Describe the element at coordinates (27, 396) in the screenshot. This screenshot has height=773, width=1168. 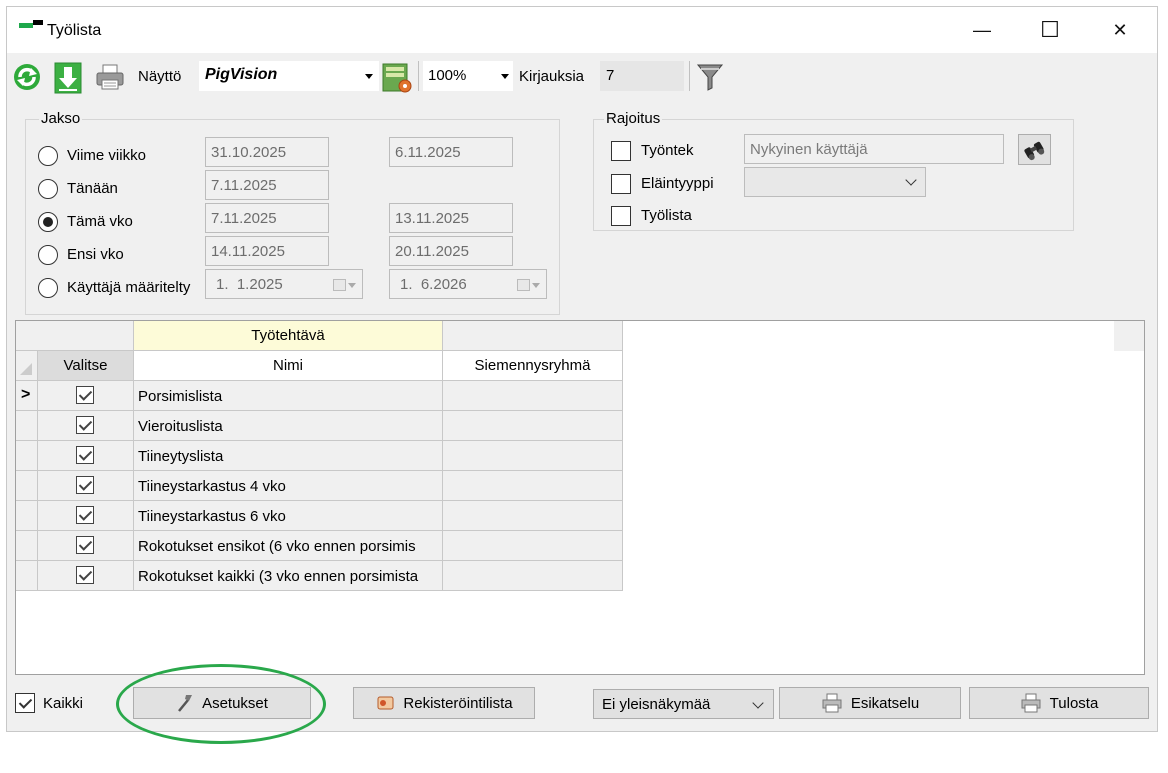
I see `current-row-marker: >` at that location.